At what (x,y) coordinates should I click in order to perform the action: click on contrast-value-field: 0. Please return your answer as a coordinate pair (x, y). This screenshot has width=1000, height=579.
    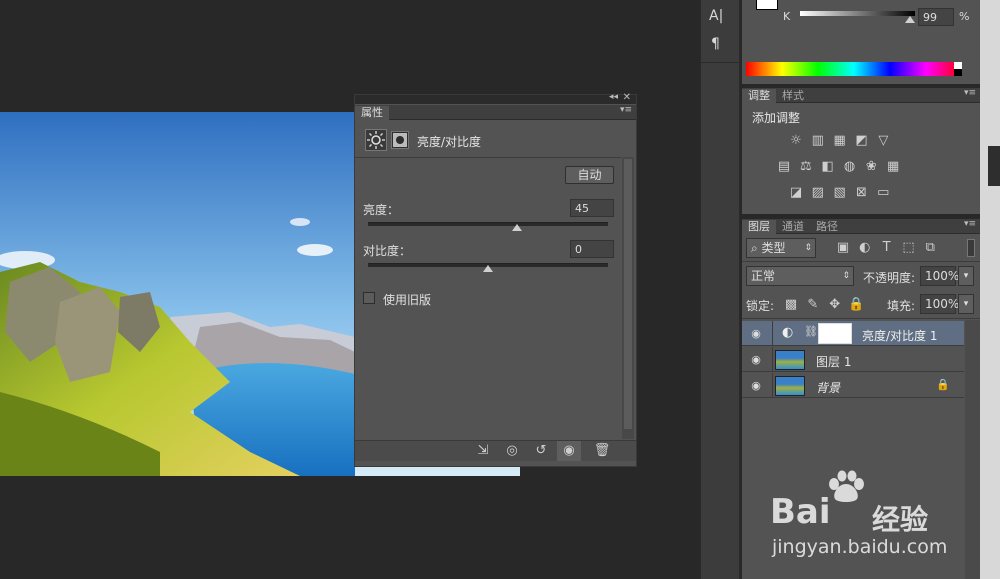
    Looking at the image, I should click on (592, 249).